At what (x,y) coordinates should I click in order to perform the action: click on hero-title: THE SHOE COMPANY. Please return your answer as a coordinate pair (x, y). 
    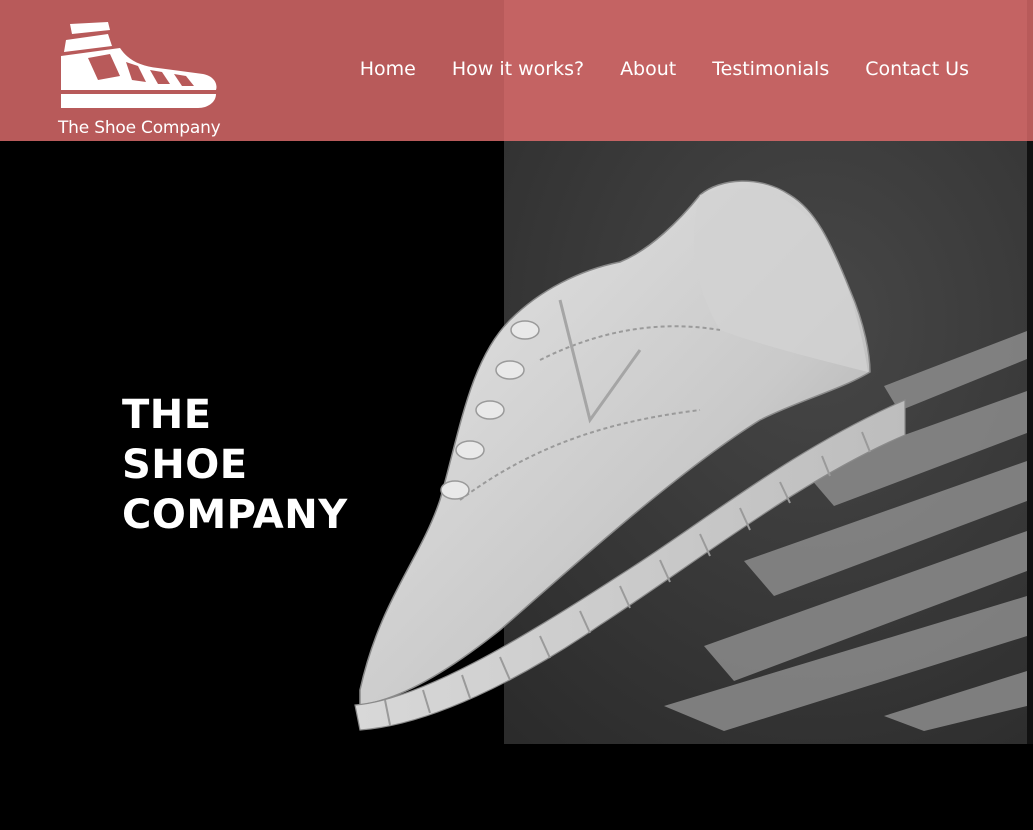
    Looking at the image, I should click on (235, 465).